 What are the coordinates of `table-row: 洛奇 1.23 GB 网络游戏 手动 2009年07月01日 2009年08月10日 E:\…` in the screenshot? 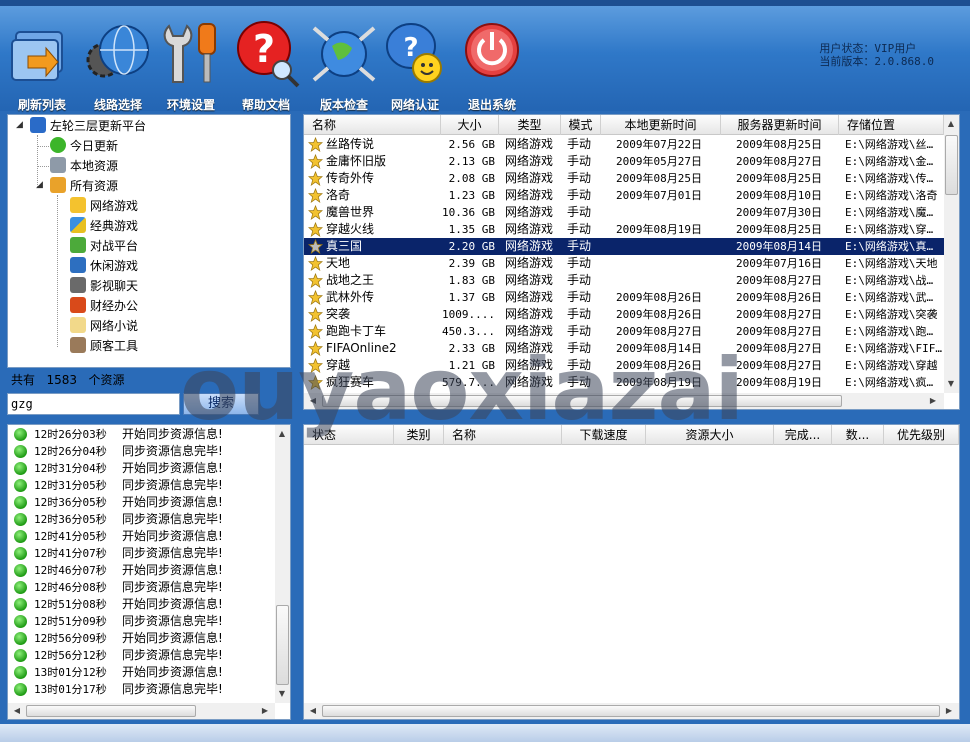 It's located at (624, 195).